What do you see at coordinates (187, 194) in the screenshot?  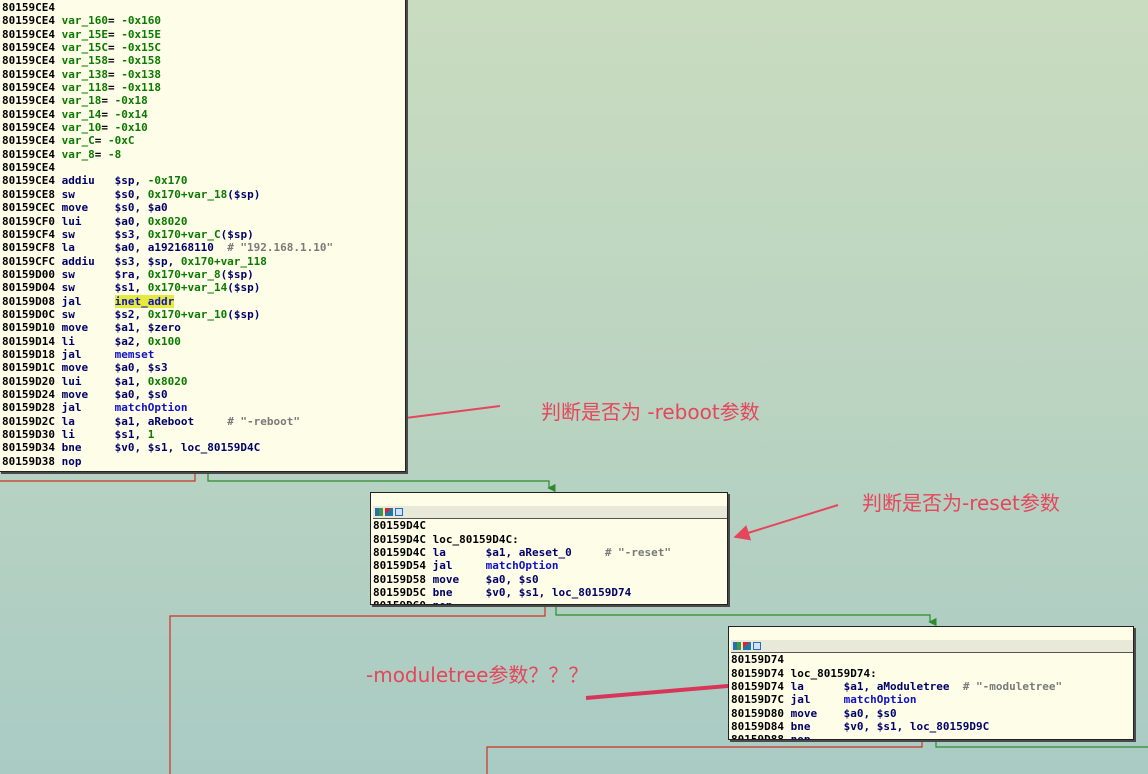 I see `code-token: 0x170+var_18` at bounding box center [187, 194].